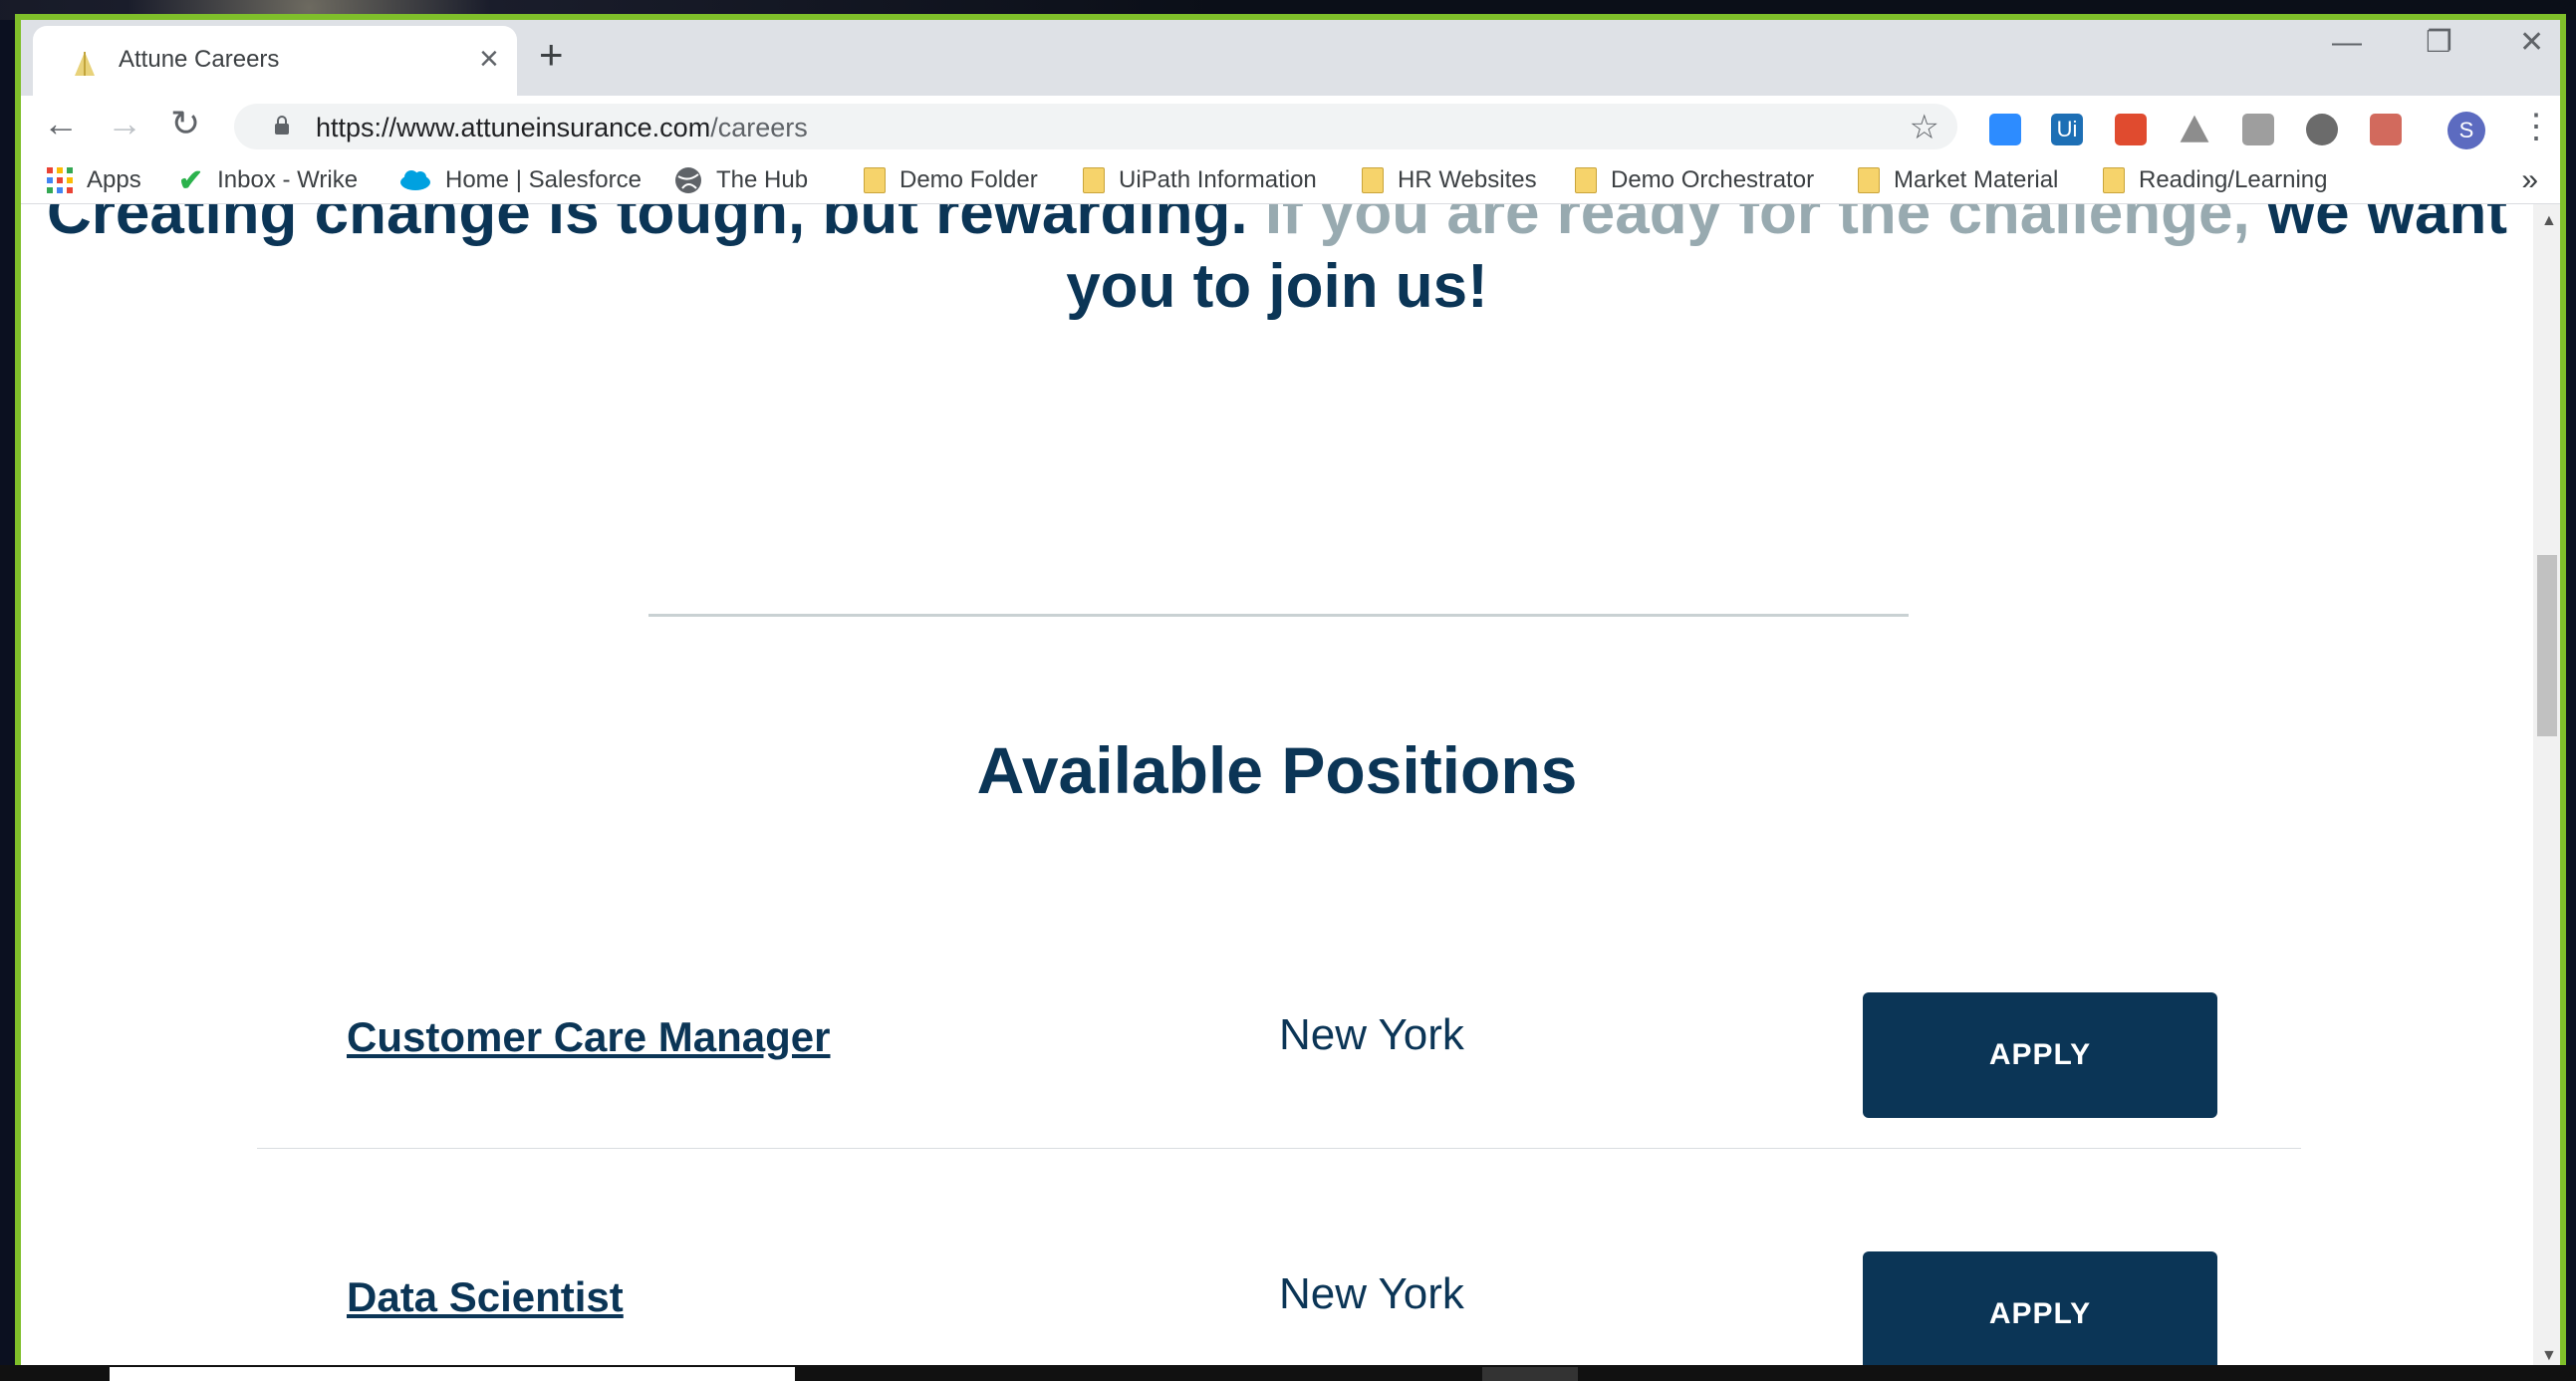  I want to click on job-title-link: Data Scientist, so click(485, 1297).